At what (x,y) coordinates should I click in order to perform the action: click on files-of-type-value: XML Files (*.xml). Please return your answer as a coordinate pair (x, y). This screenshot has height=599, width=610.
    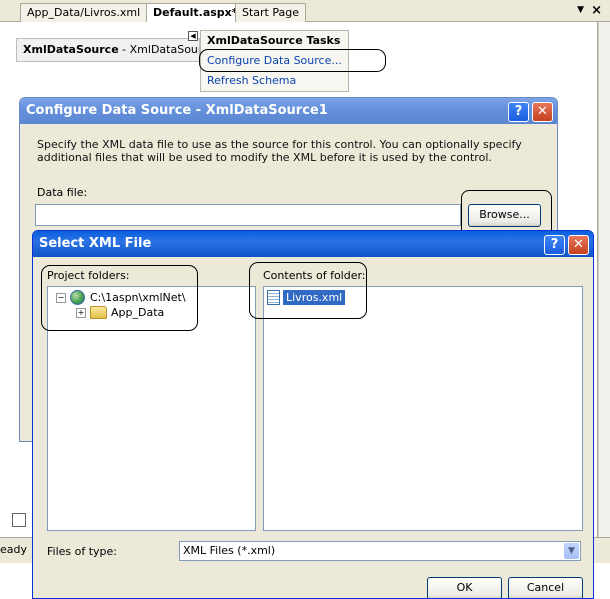
    Looking at the image, I should click on (229, 550).